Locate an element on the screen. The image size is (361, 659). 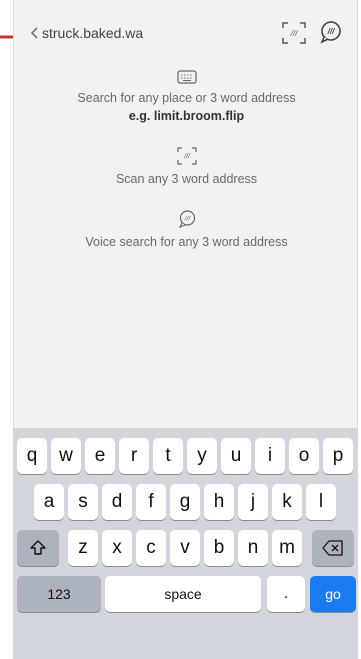
key-o: o is located at coordinates (304, 456).